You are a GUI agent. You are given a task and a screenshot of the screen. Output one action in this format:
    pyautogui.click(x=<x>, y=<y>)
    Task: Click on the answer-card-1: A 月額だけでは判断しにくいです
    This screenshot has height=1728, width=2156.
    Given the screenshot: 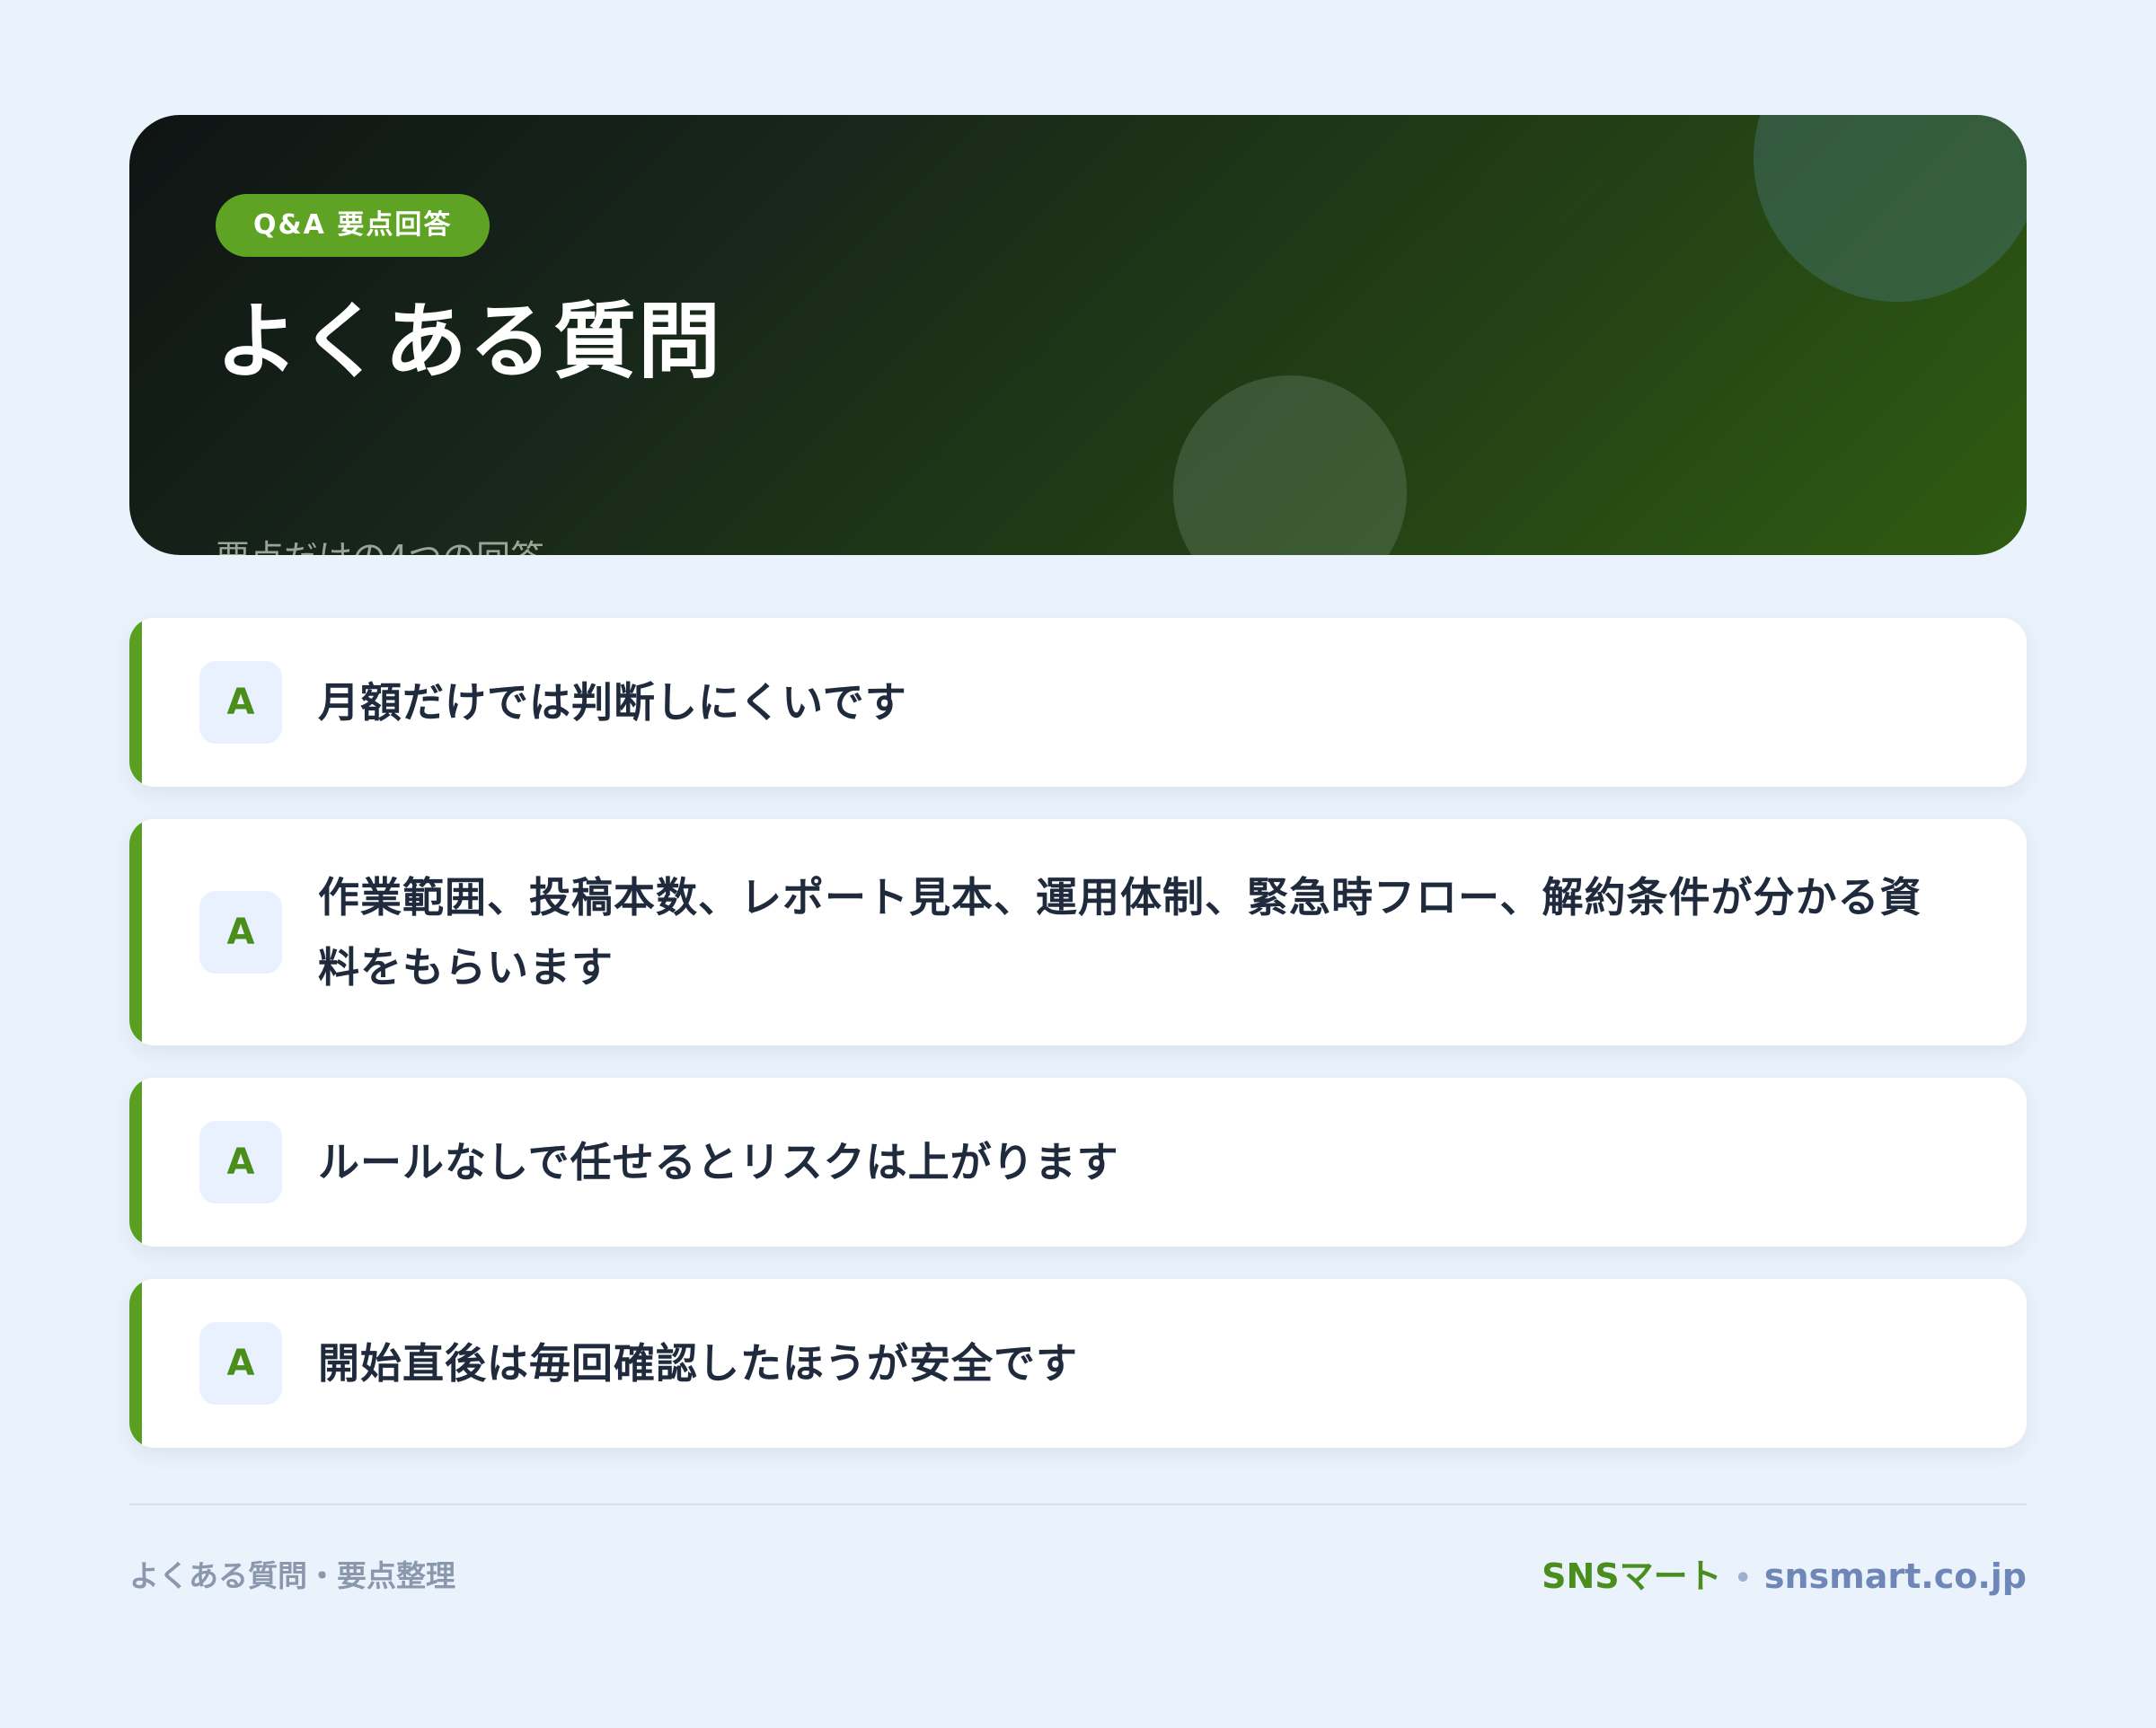 What is the action you would take?
    pyautogui.click(x=1078, y=702)
    